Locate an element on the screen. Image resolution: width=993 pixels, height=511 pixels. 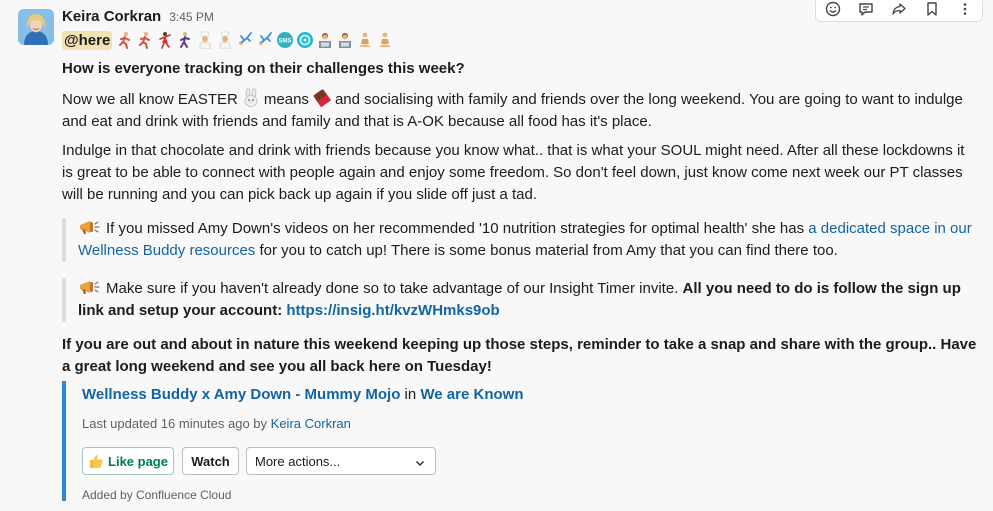
message-actions-toolbar is located at coordinates (899, 11).